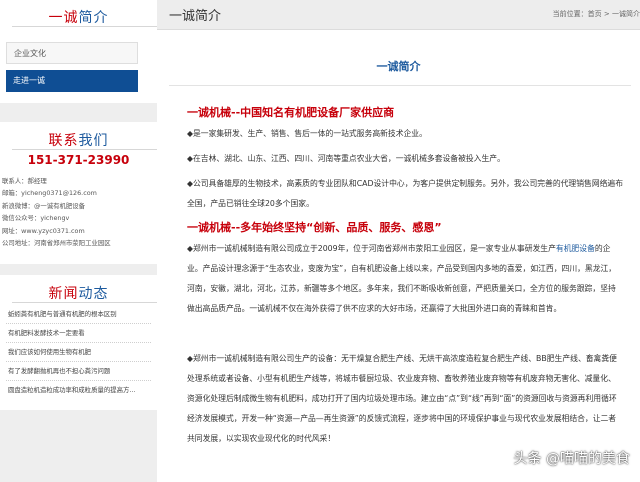 This screenshot has width=640, height=482. I want to click on contact-website: 网址：www.yzyc0371.com, so click(79, 231).